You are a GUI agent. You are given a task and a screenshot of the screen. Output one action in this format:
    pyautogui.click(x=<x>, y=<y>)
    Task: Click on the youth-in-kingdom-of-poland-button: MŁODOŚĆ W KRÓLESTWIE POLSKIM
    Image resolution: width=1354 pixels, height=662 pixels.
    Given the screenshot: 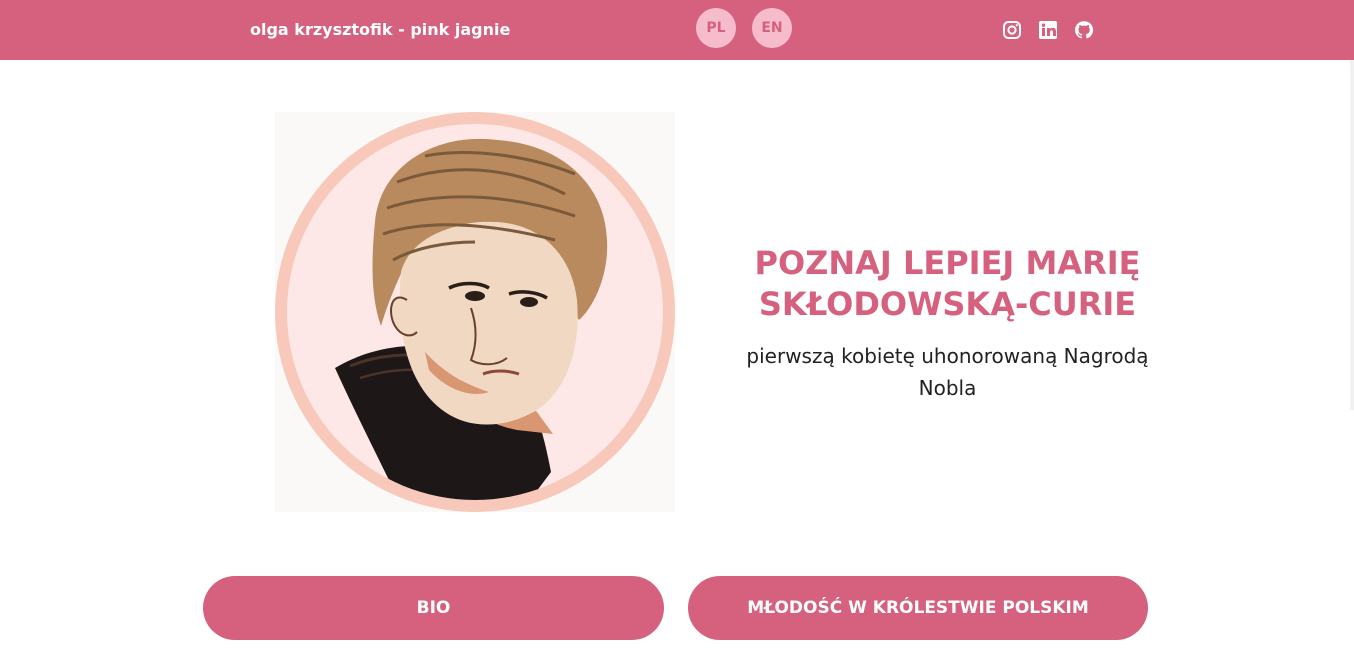 What is the action you would take?
    pyautogui.click(x=918, y=608)
    